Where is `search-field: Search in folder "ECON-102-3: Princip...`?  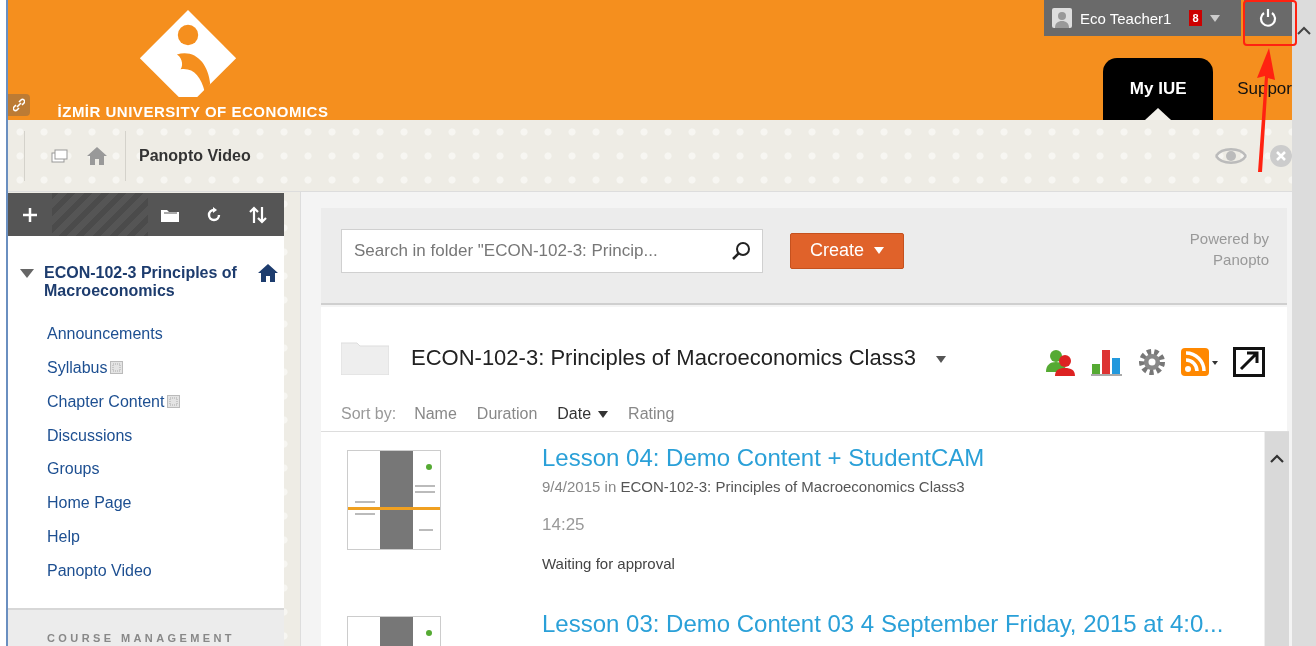
search-field: Search in folder "ECON-102-3: Princip... is located at coordinates (552, 250).